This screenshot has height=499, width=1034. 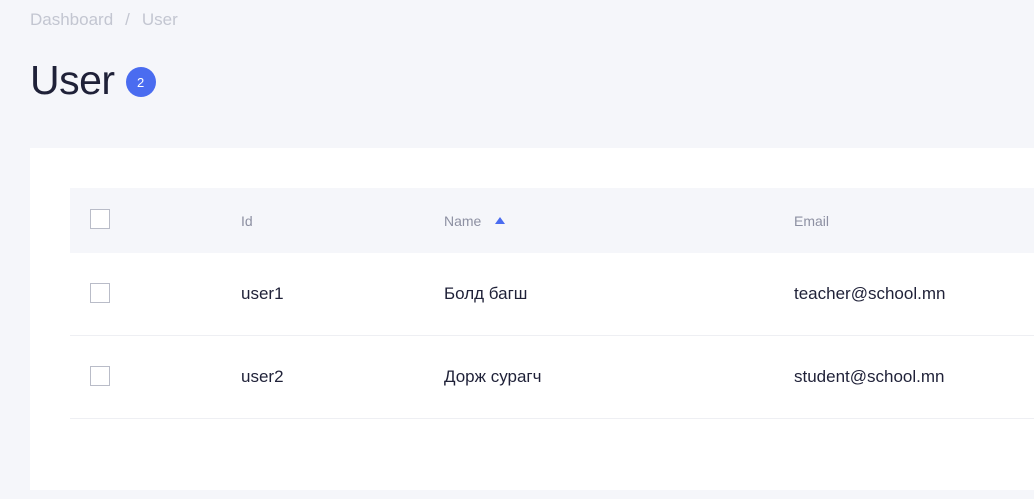 I want to click on title-row: User 2, so click(x=93, y=80).